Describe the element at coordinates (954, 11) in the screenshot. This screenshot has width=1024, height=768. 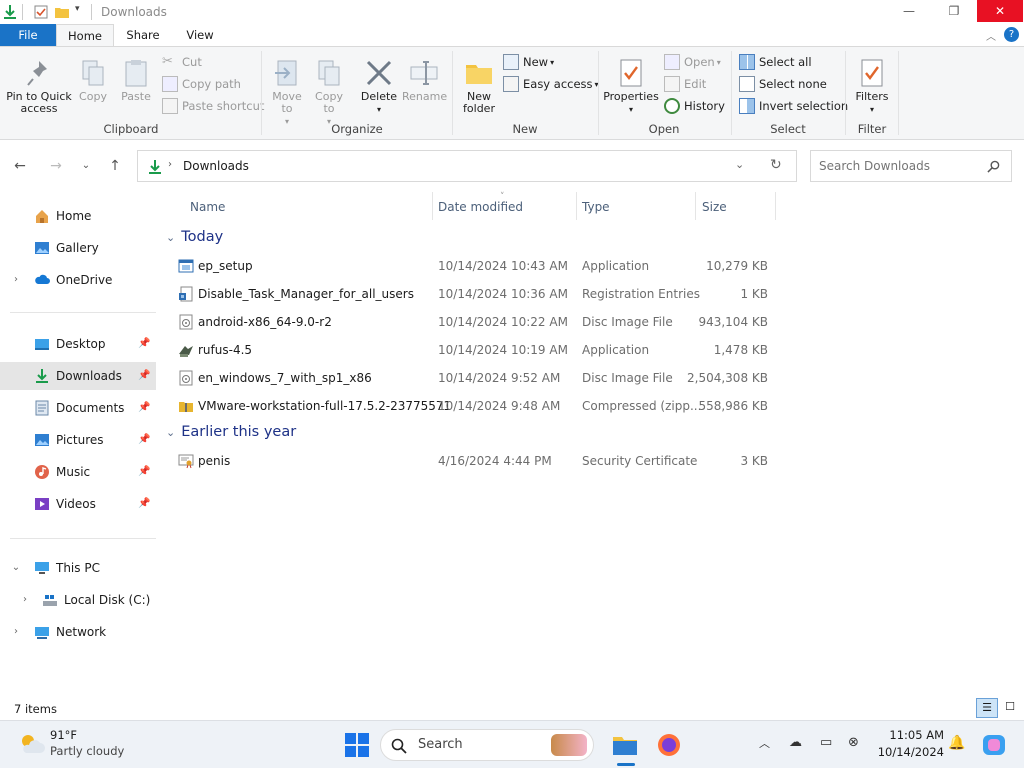
I see `maximize-button: ❐` at that location.